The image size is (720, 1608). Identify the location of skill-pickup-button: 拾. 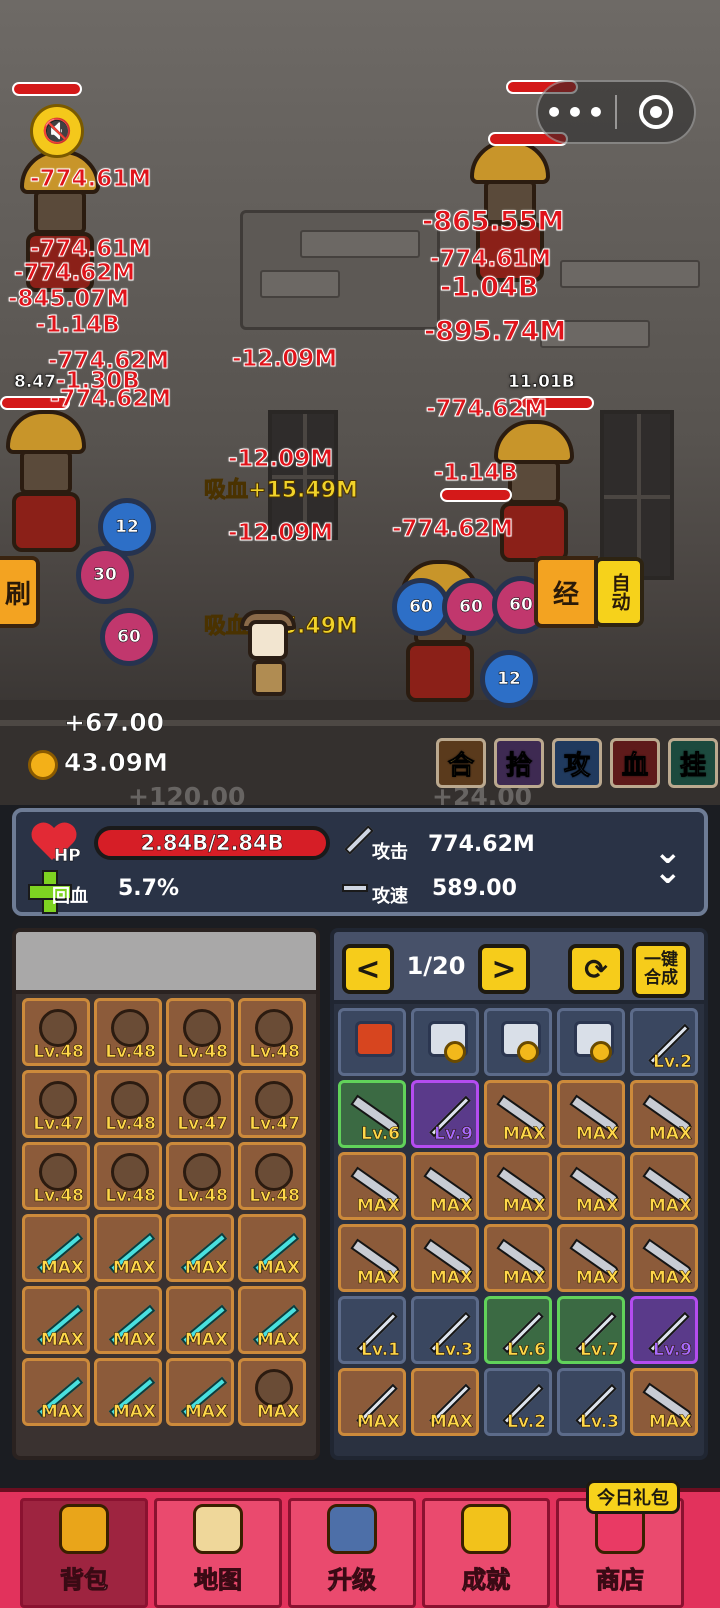
(519, 763).